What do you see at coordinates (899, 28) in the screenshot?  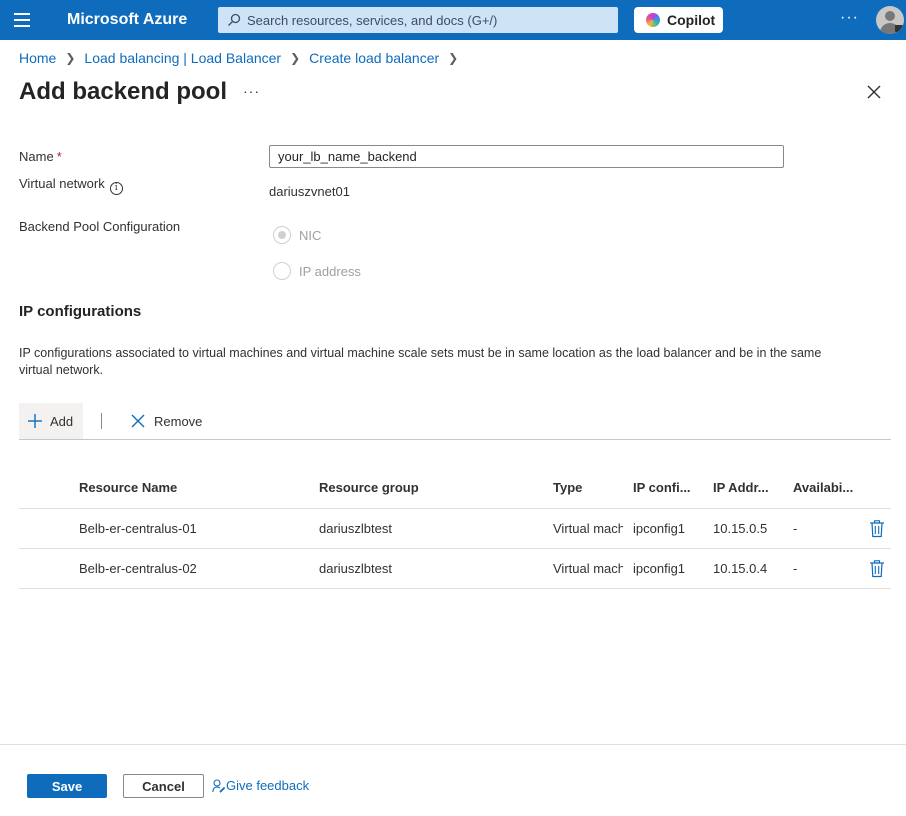 I see `lock-icon` at bounding box center [899, 28].